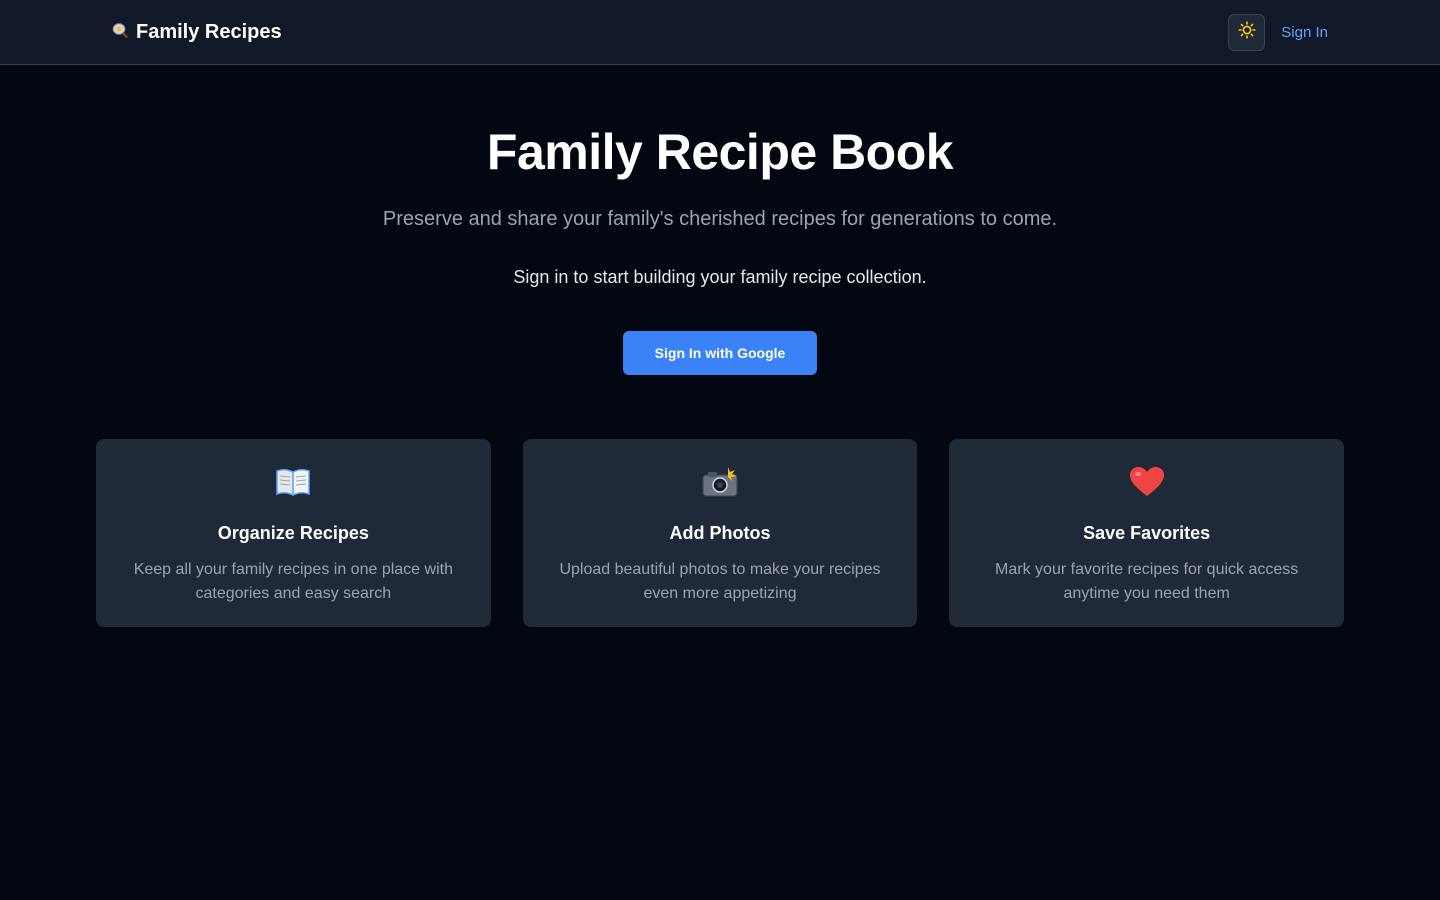  I want to click on google-signin-button: Sign In with Google, so click(720, 353).